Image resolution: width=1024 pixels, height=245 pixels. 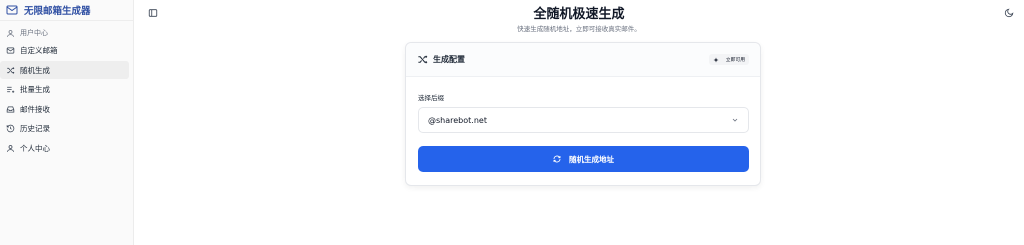 What do you see at coordinates (579, 14) in the screenshot?
I see `page-title: 全随机极速生成` at bounding box center [579, 14].